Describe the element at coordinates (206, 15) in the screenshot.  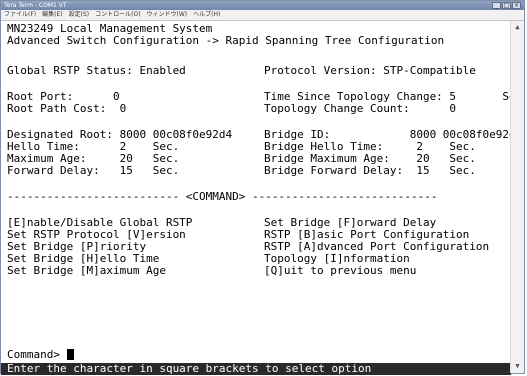
I see `menu-help: ヘルプ(H)` at that location.